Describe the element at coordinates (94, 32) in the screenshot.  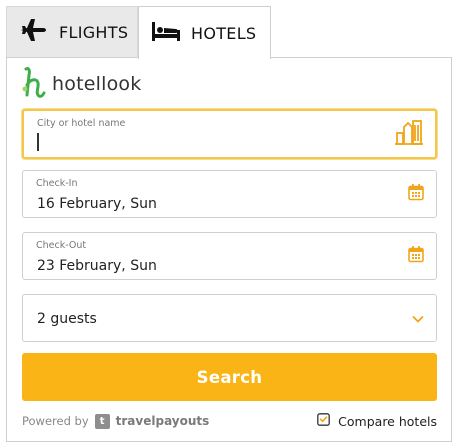
I see `tab-flights-label: FLIGHTS` at that location.